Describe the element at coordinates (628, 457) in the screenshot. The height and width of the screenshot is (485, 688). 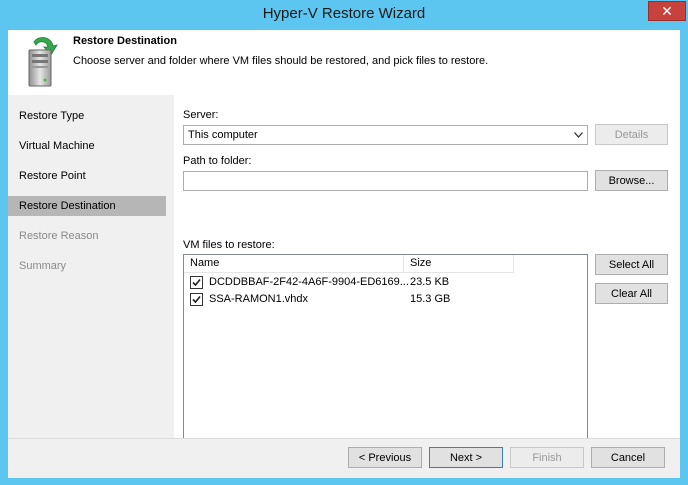
I see `cancel-button: Cancel` at that location.